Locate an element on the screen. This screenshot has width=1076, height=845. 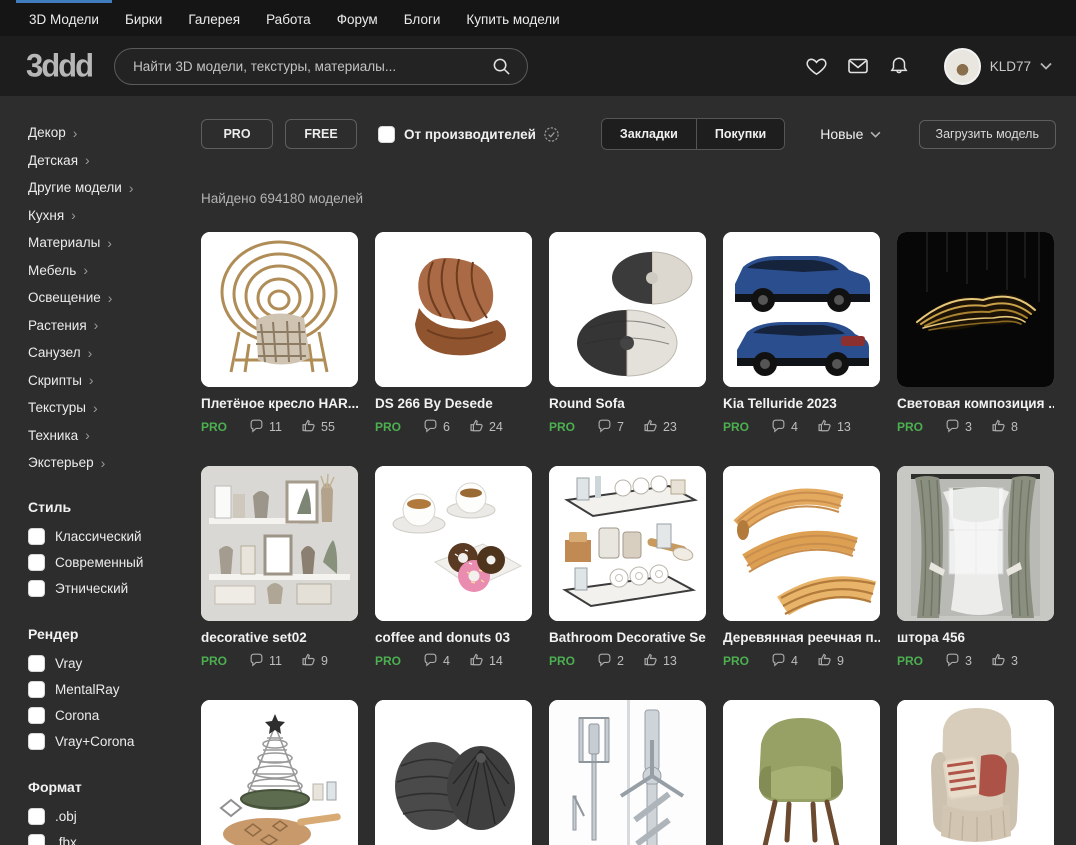
sidebar-category-8: Санузел › is located at coordinates (111, 352).